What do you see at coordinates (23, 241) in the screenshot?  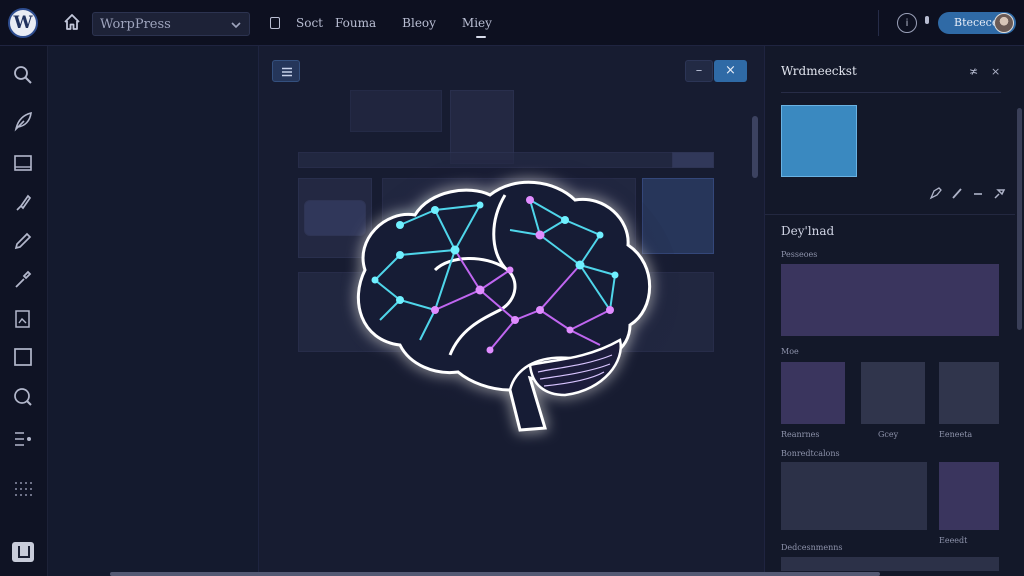 I see `pencil-icon` at bounding box center [23, 241].